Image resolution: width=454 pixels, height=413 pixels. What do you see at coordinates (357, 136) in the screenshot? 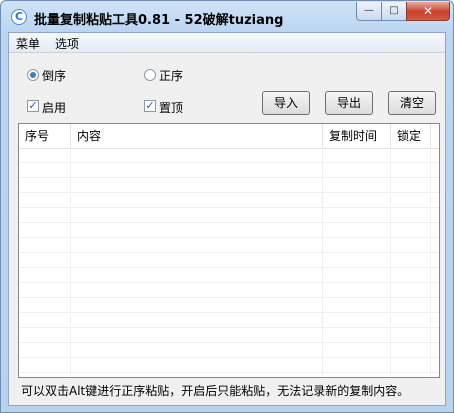
I see `column-header-copy-time: 复制时间` at bounding box center [357, 136].